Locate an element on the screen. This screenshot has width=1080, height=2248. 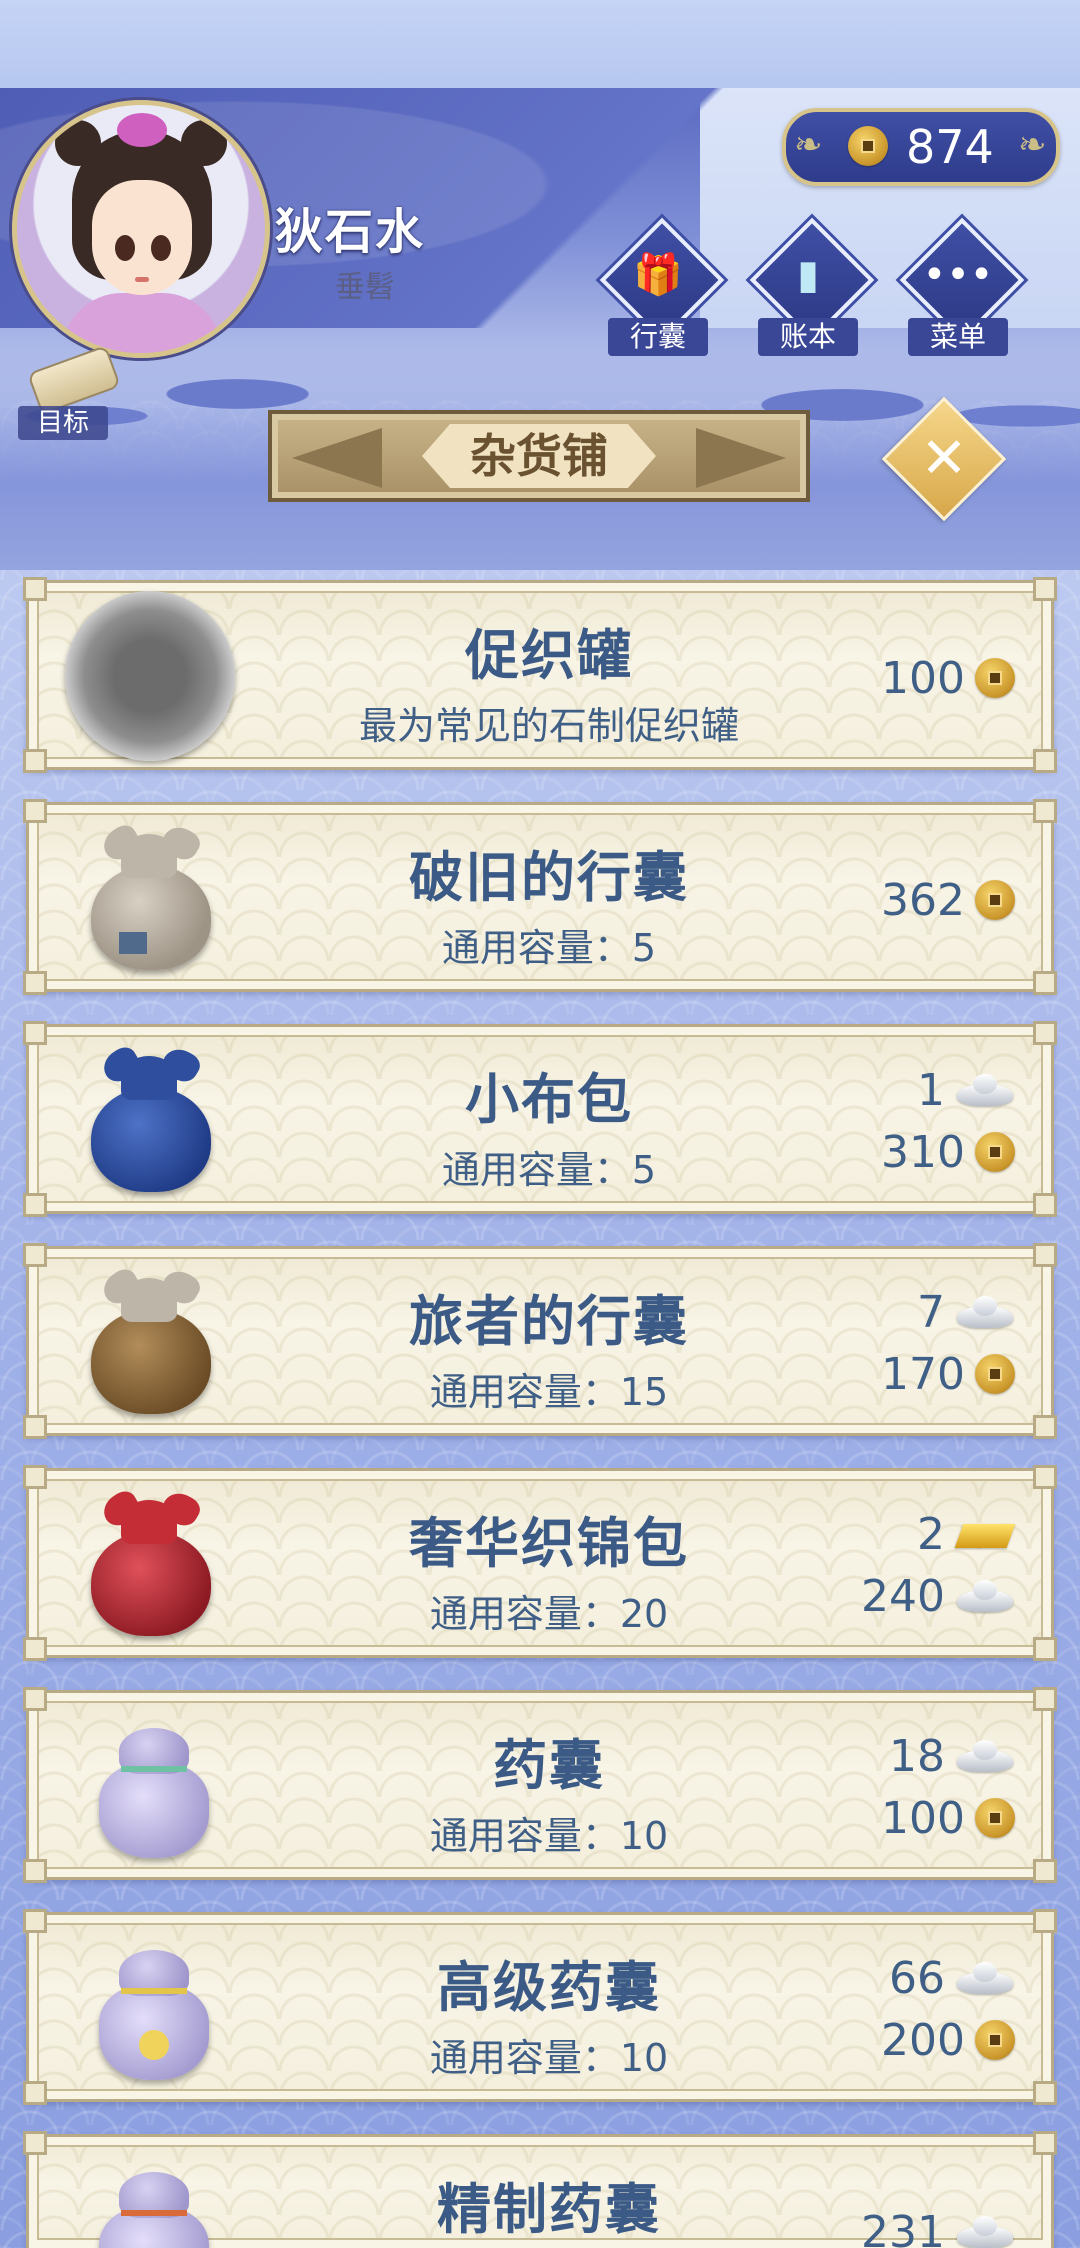
item-name: 破旧的行囊 is located at coordinates (549, 877).